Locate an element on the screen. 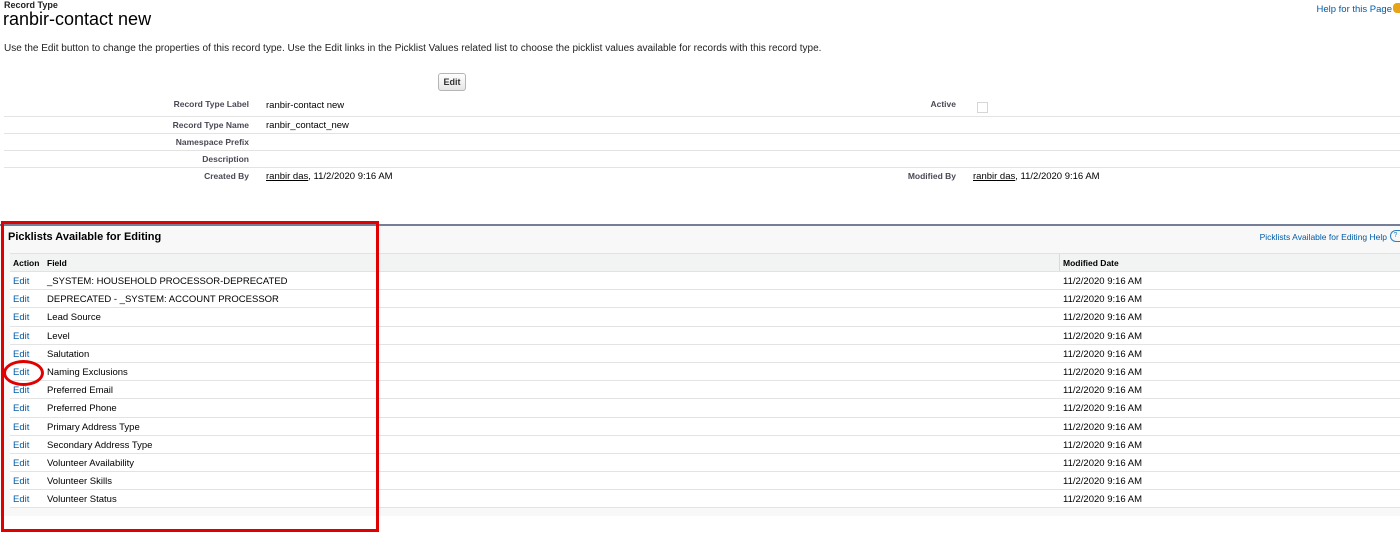 The height and width of the screenshot is (553, 1400). field-name: Volunteer Availability is located at coordinates (90, 463).